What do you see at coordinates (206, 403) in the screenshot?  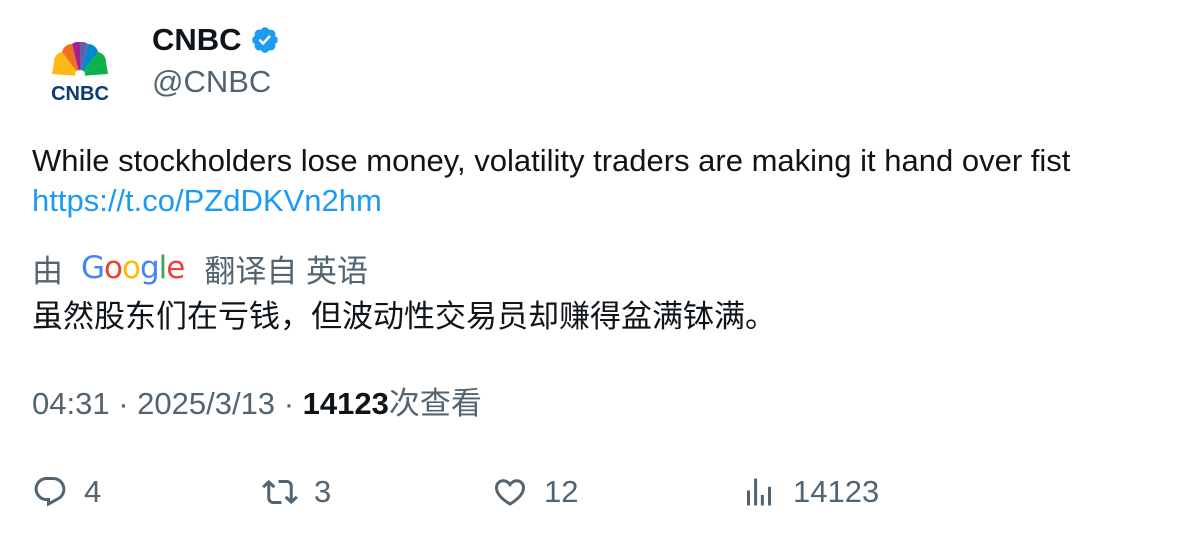 I see `tweet-date: 2025/3/13` at bounding box center [206, 403].